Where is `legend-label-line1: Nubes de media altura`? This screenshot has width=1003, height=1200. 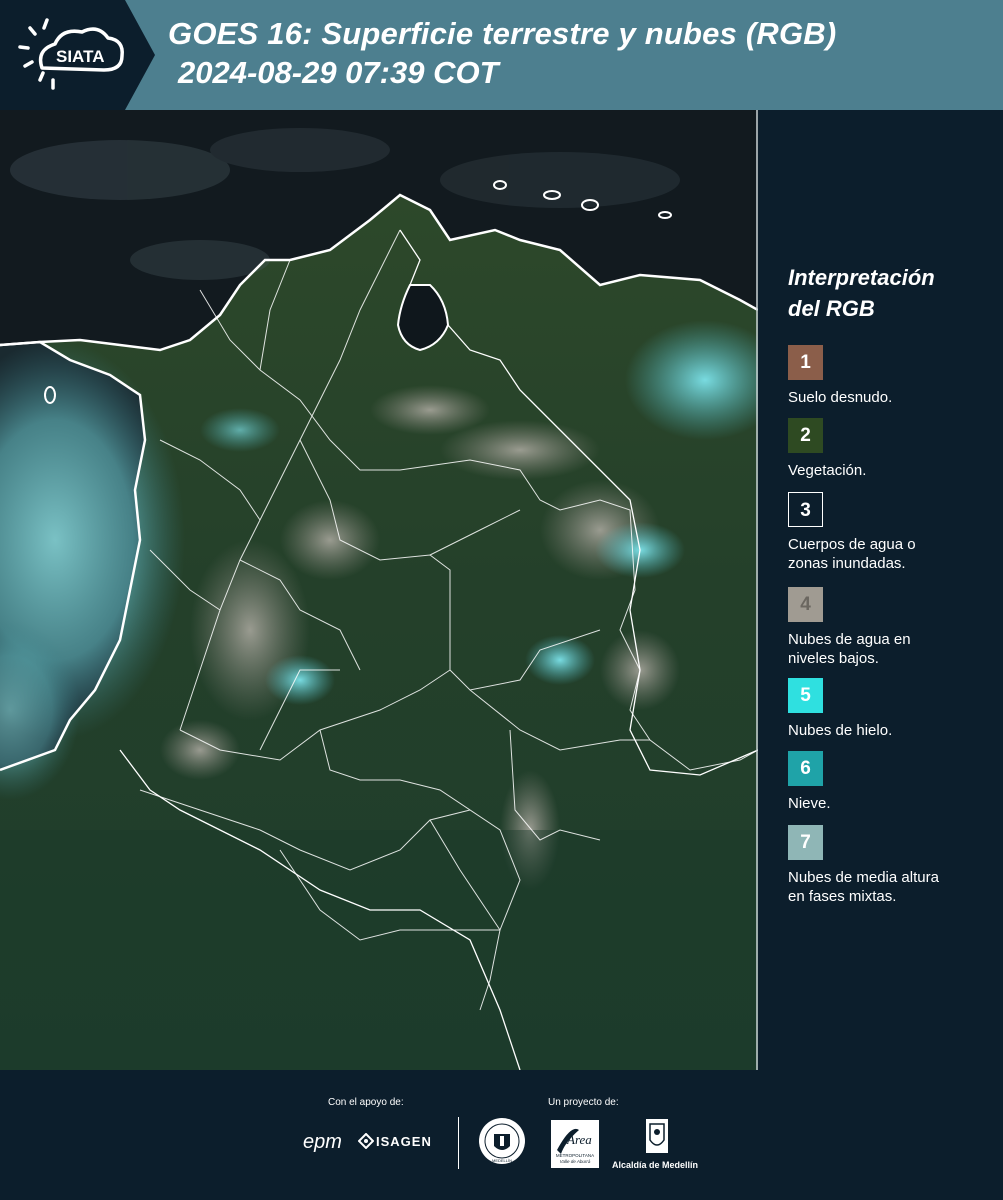
legend-label-line1: Nubes de media altura is located at coordinates (863, 877).